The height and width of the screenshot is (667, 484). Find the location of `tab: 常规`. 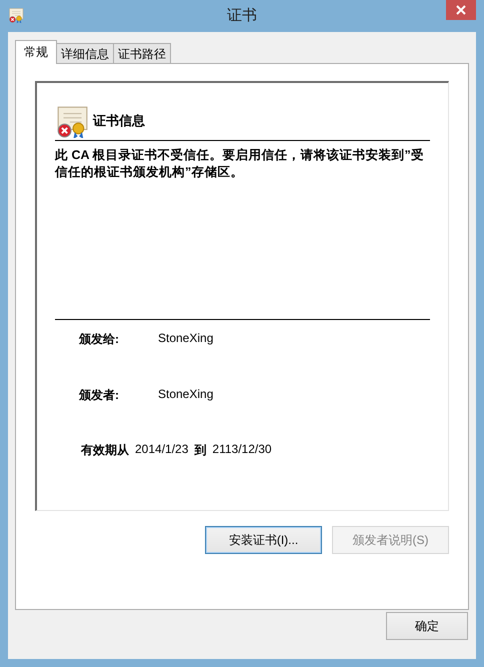

tab: 常规 is located at coordinates (36, 52).